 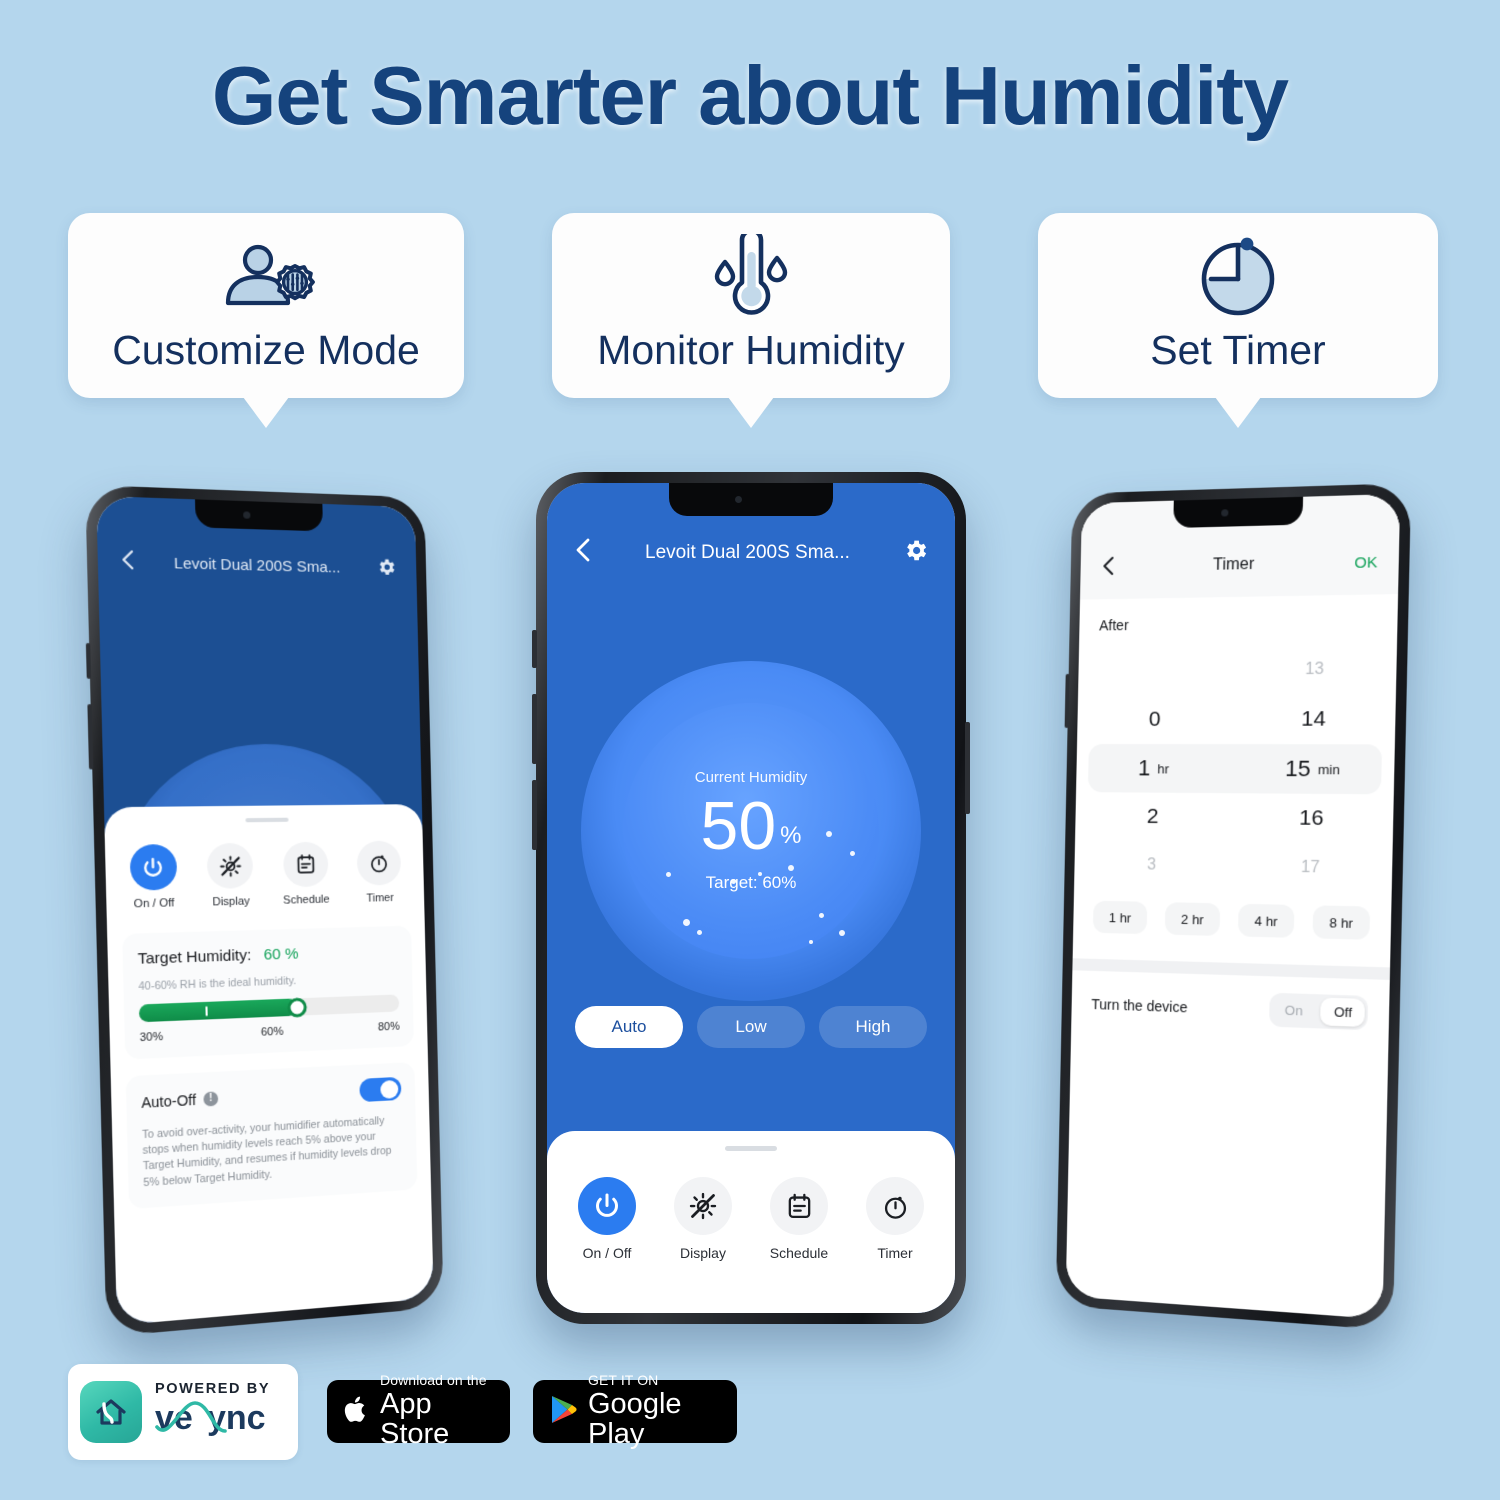 What do you see at coordinates (389, 1089) in the screenshot?
I see `toggle-knob` at bounding box center [389, 1089].